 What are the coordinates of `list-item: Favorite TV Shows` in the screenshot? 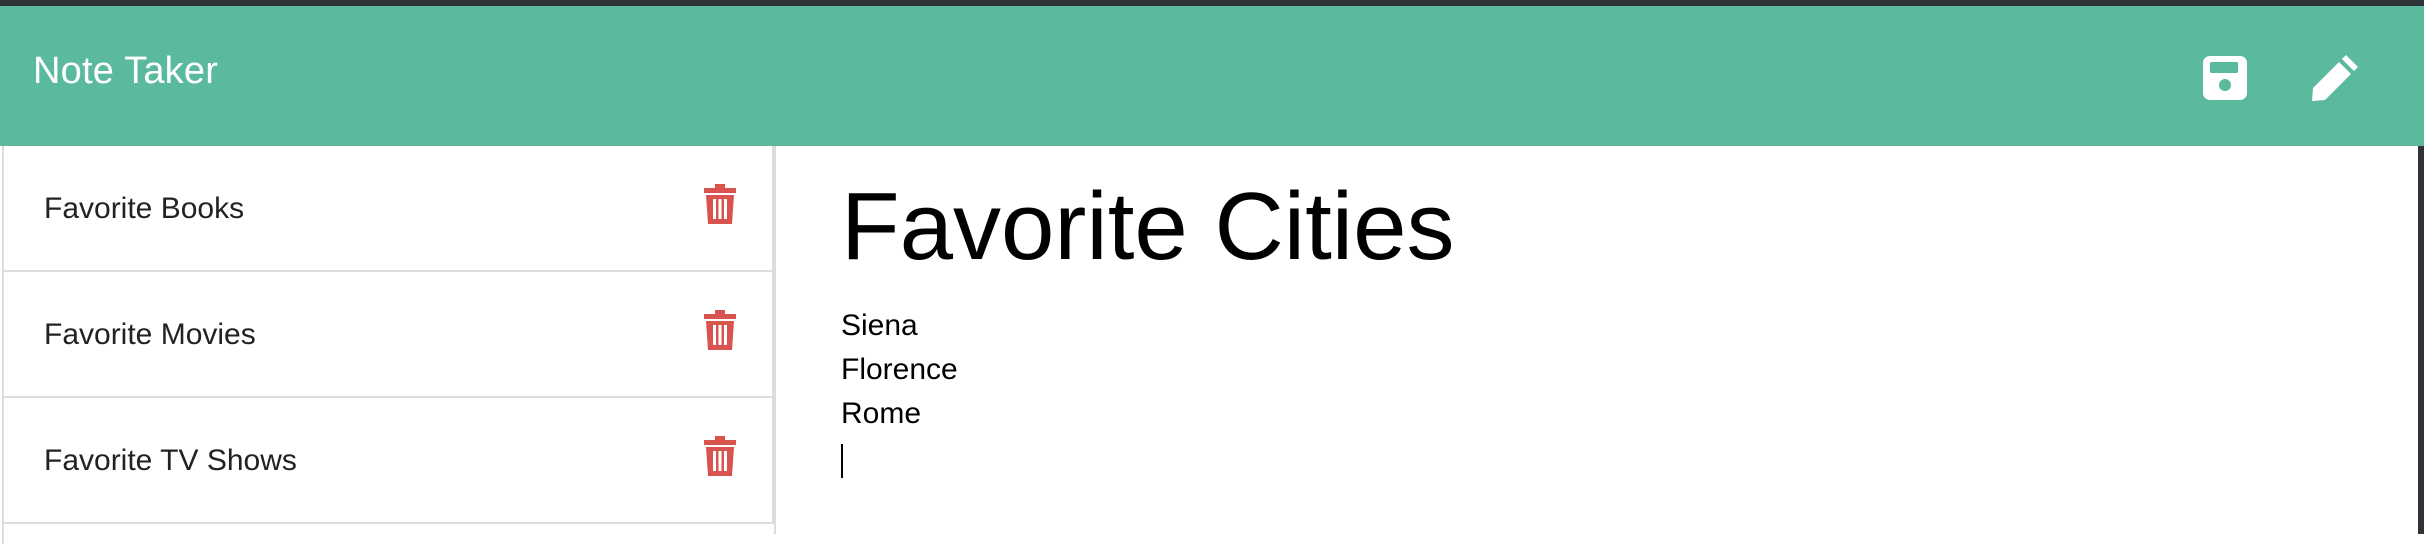 It's located at (388, 461).